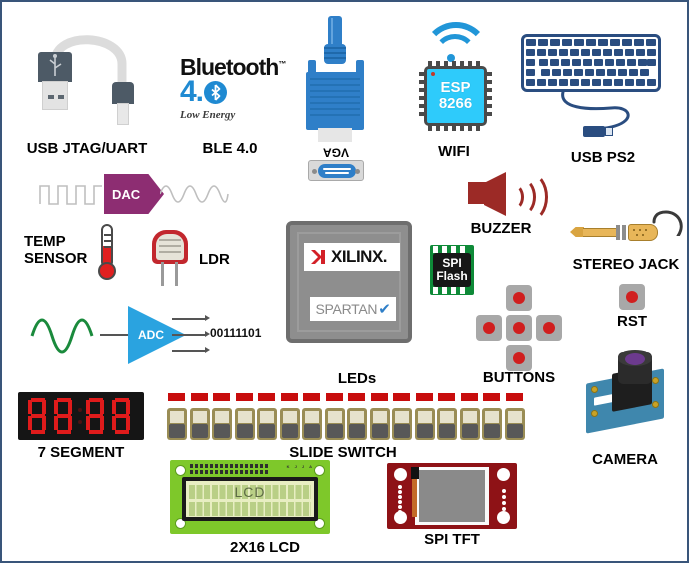 This screenshot has height=563, width=689. What do you see at coordinates (519, 358) in the screenshot?
I see `button-down` at bounding box center [519, 358].